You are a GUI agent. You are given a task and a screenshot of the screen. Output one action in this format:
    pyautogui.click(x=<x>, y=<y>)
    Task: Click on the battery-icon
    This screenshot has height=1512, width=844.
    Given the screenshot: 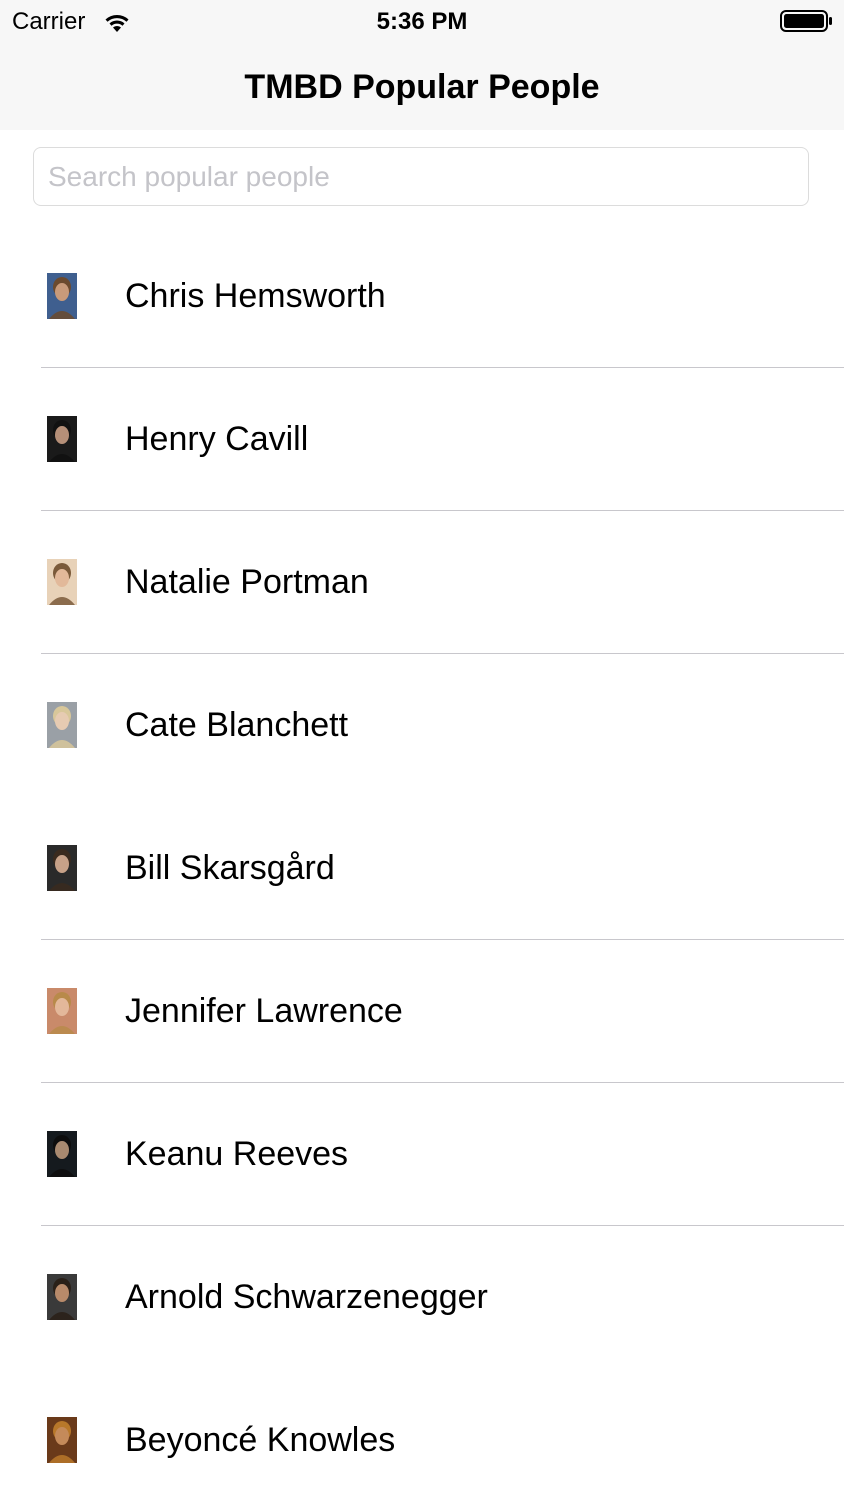 What is the action you would take?
    pyautogui.click(x=807, y=21)
    